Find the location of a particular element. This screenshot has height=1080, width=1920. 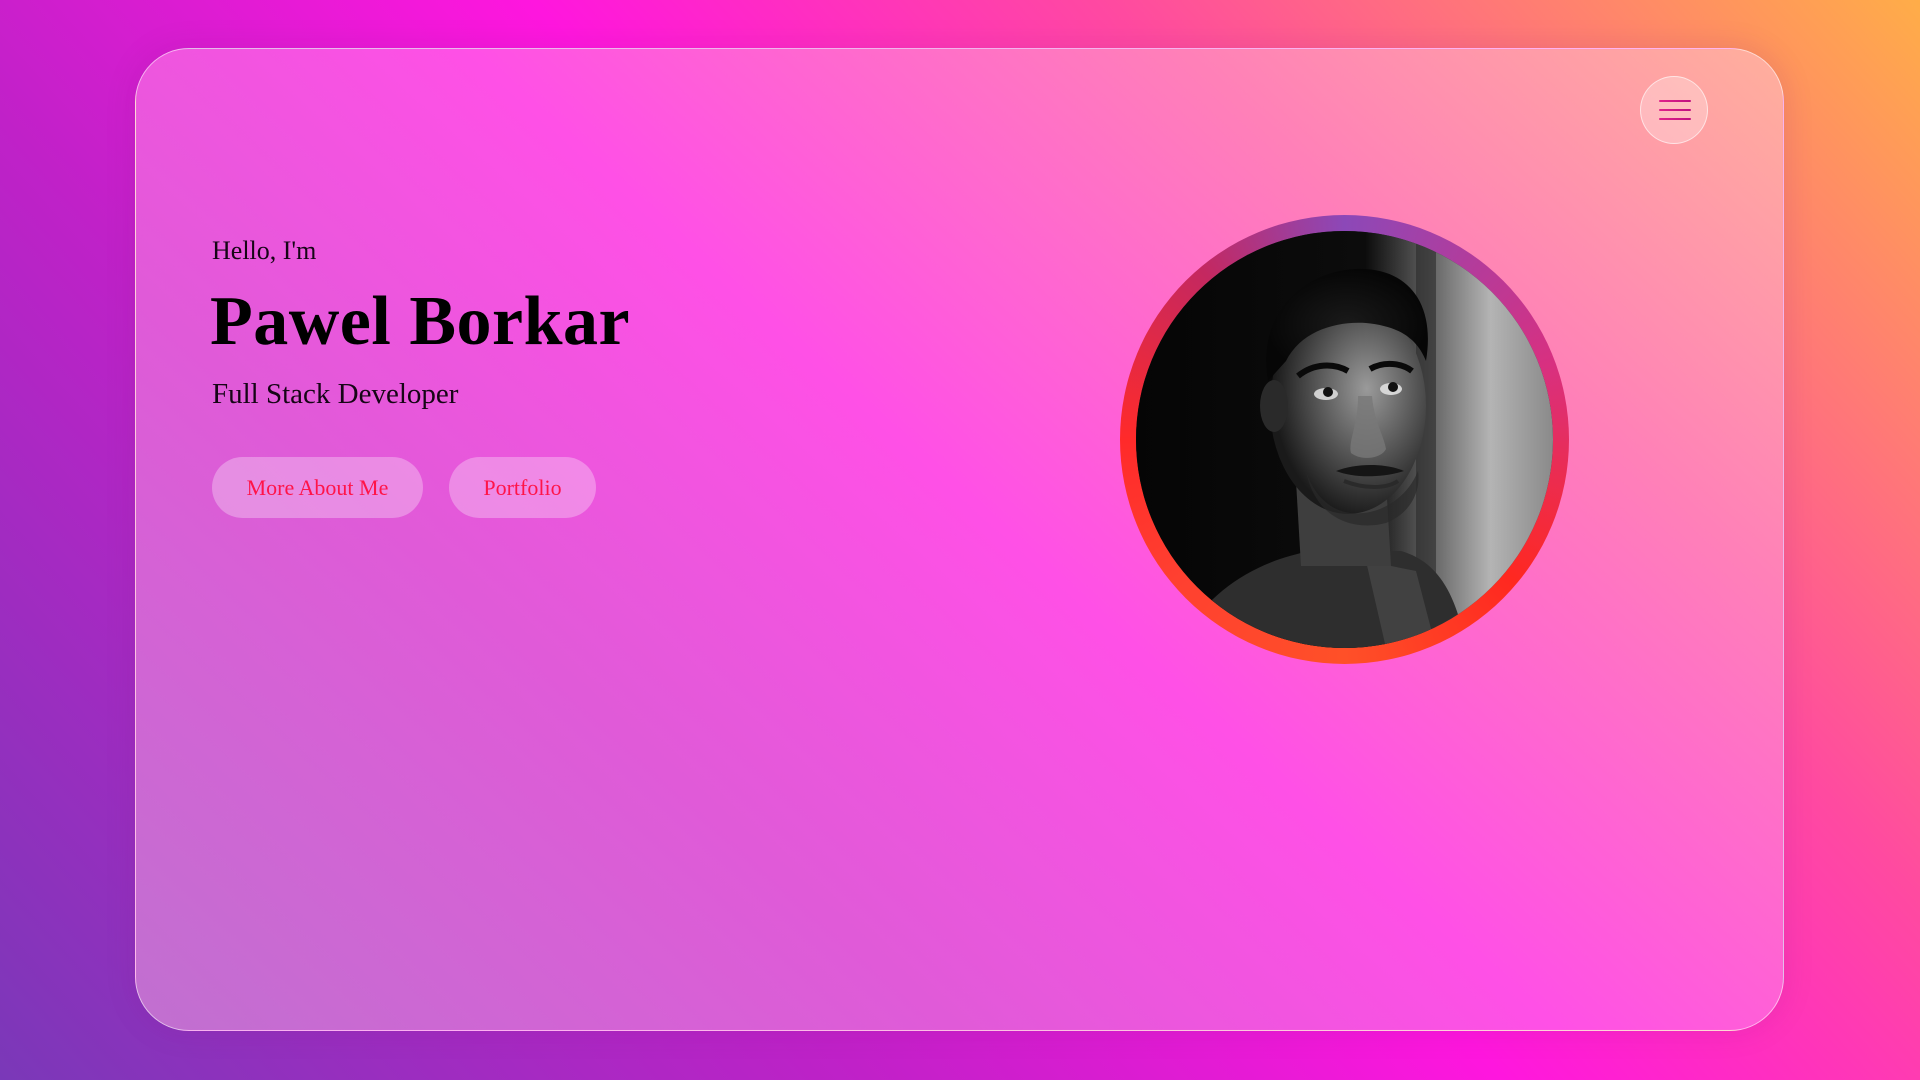

more-about-me-button: More About Me is located at coordinates (317, 487).